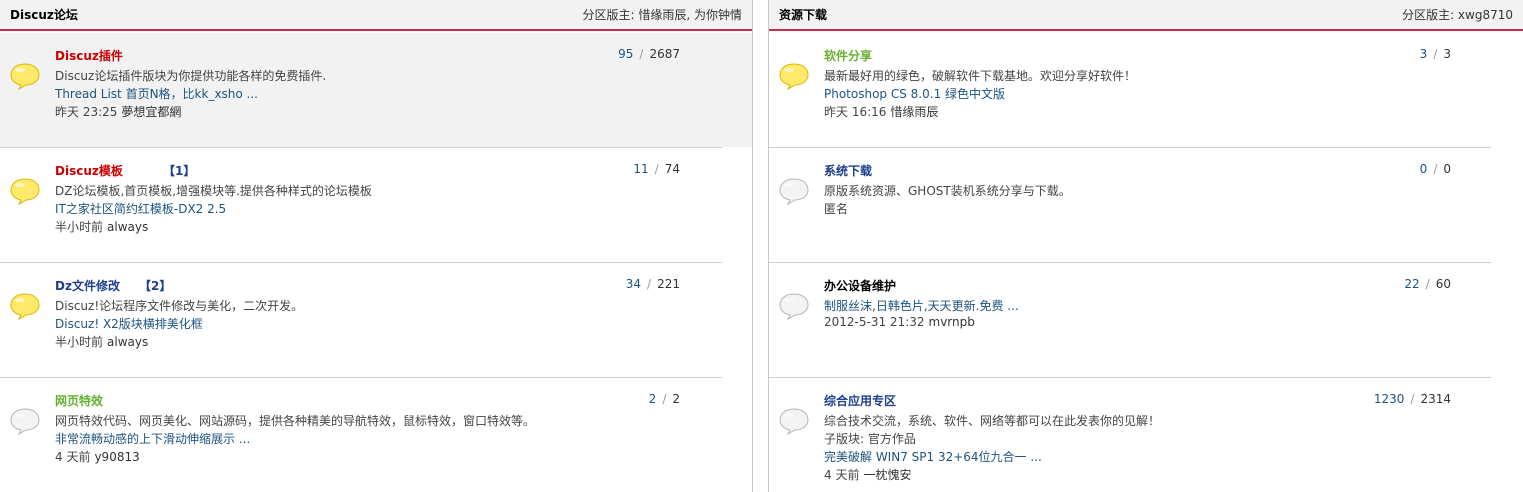 The image size is (1523, 492). Describe the element at coordinates (664, 54) in the screenshot. I see `post-count: 2687` at that location.